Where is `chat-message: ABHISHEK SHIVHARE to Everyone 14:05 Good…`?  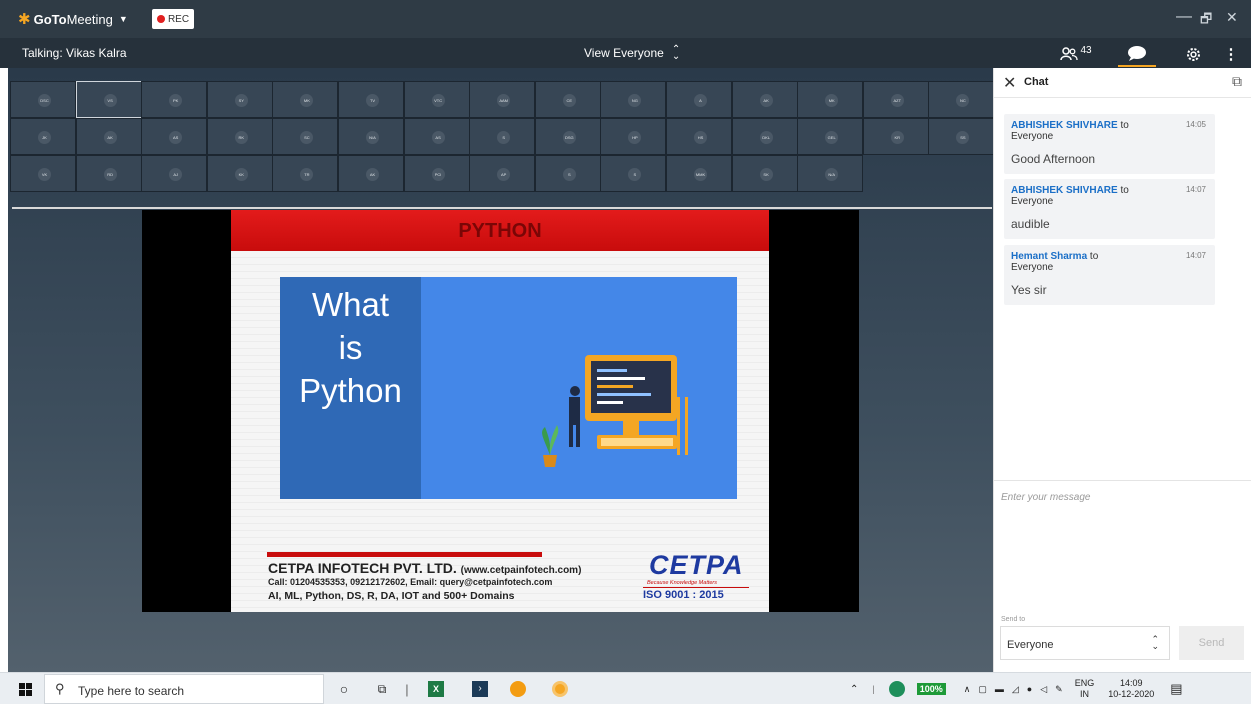 chat-message: ABHISHEK SHIVHARE to Everyone 14:05 Good… is located at coordinates (1109, 144).